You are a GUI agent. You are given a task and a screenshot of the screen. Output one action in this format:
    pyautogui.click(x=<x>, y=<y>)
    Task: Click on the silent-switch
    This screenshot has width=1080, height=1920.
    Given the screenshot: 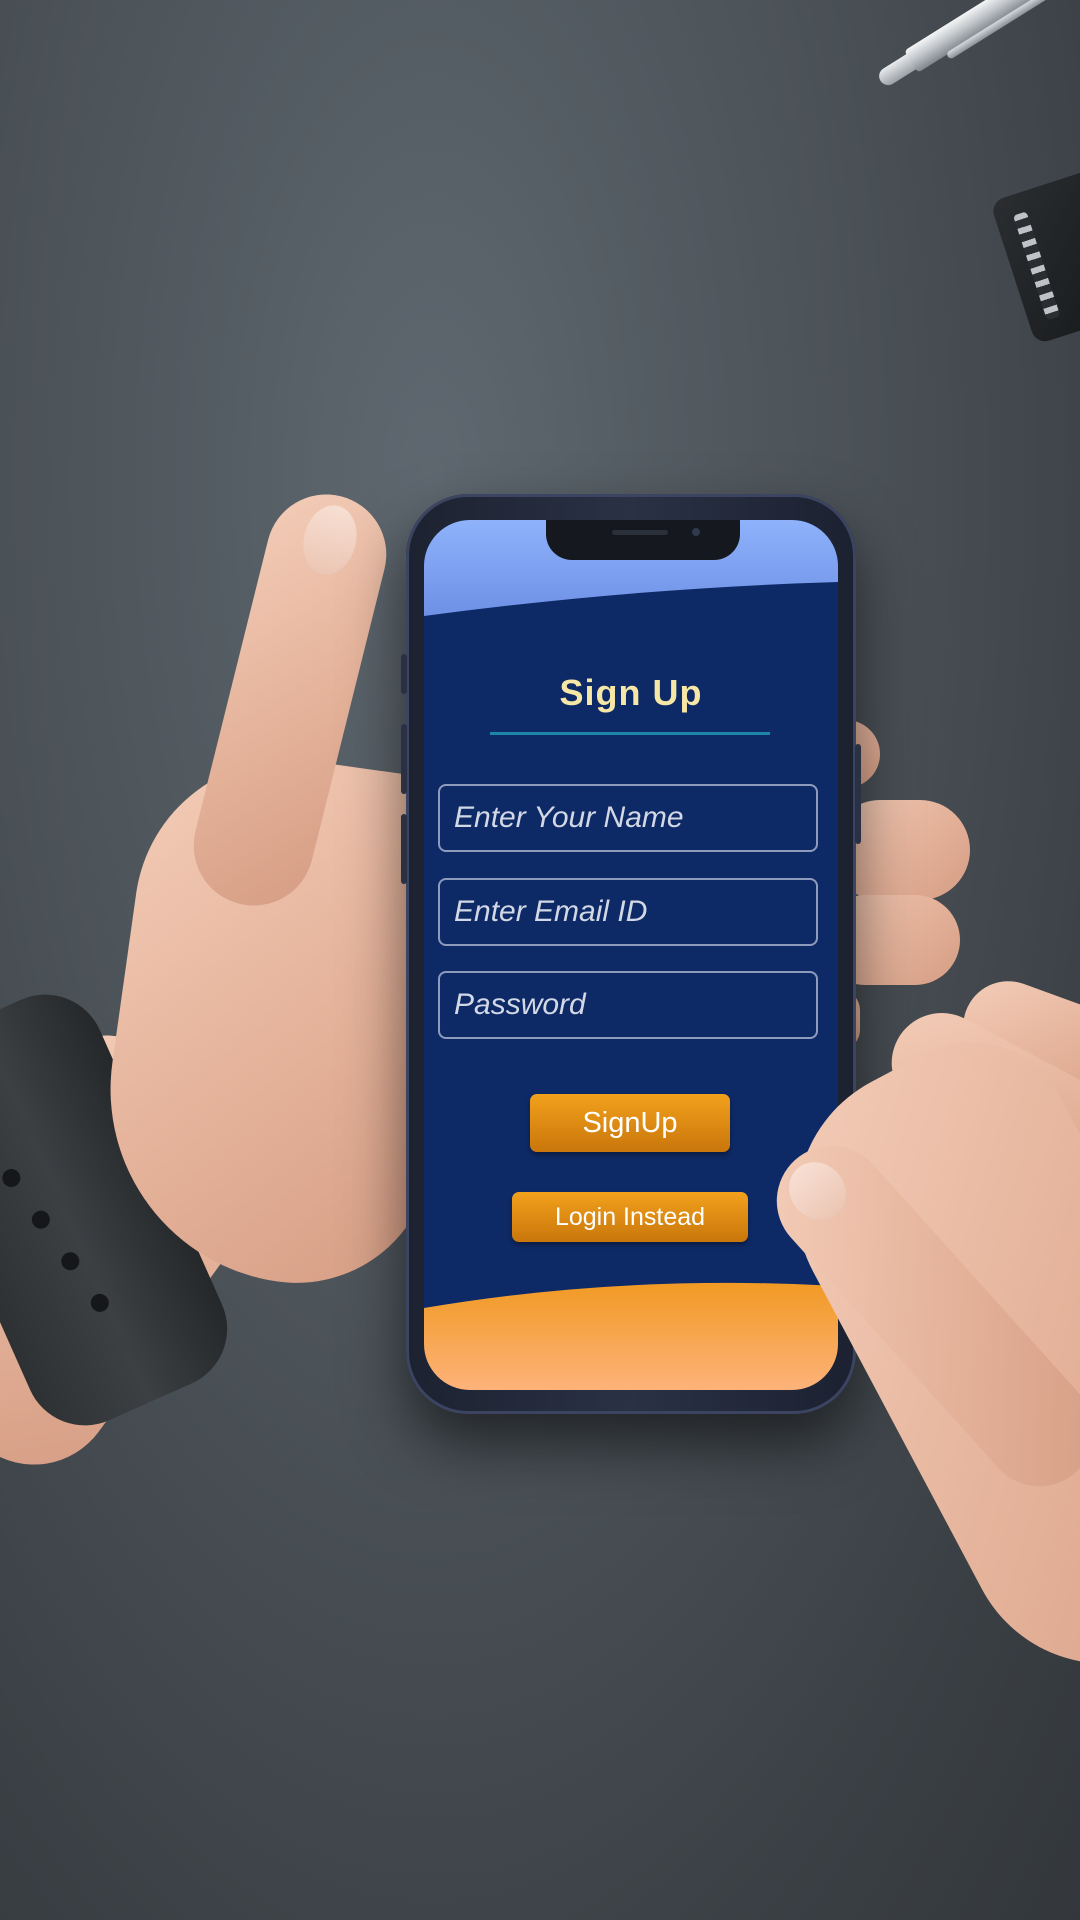 What is the action you would take?
    pyautogui.click(x=404, y=674)
    